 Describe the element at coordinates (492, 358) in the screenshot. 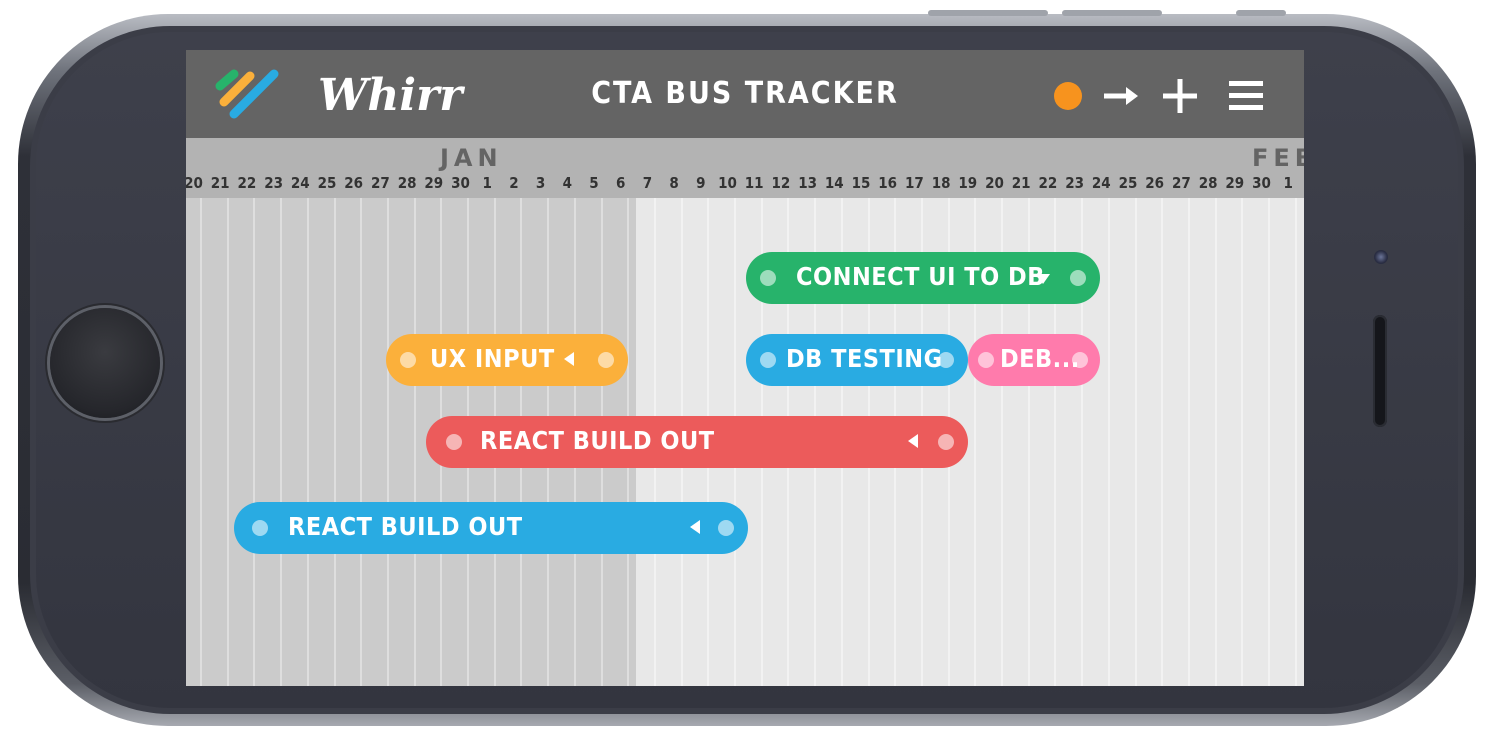

I see `task-label: UX INPUT` at that location.